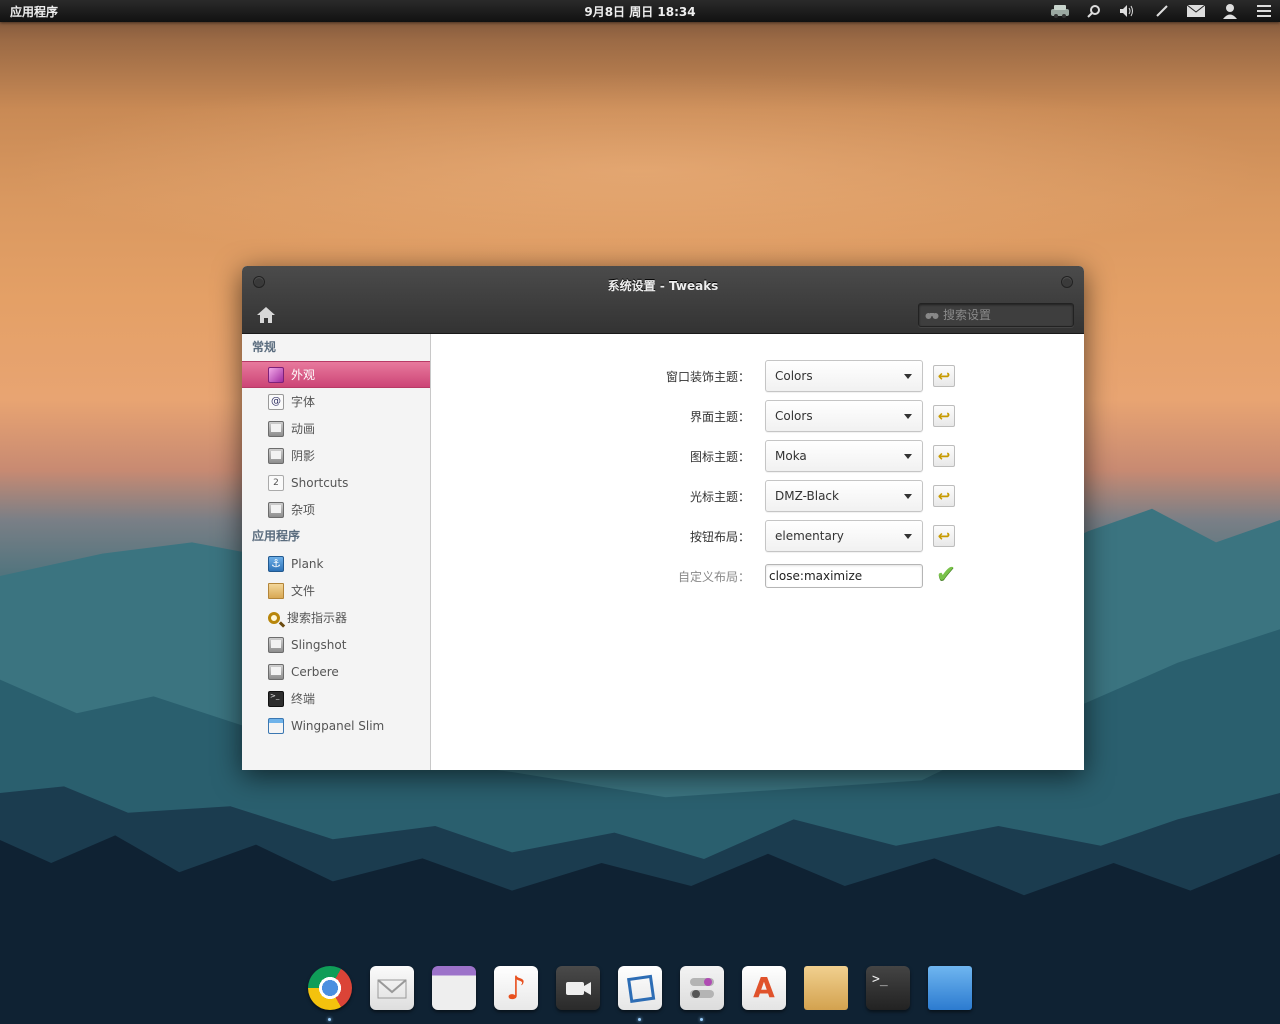 This screenshot has width=1280, height=1024. I want to click on sidebar-item-animations: 动画, so click(336, 428).